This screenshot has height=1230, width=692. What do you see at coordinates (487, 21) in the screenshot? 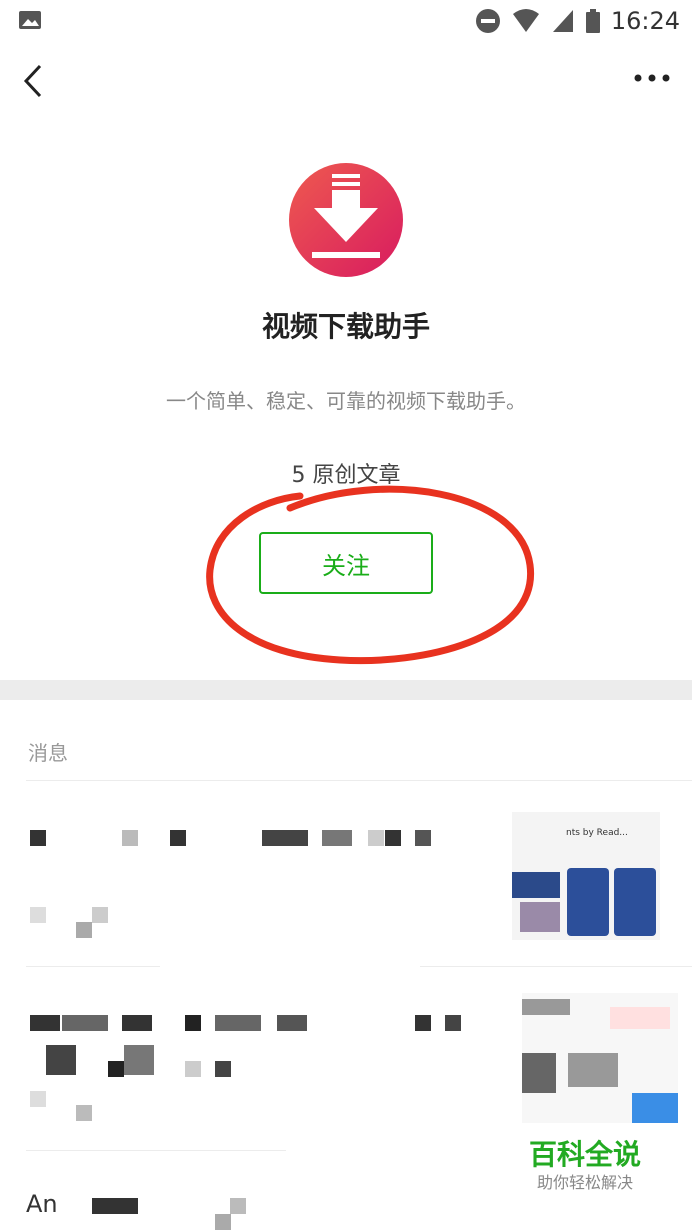
I see `dnd-icon` at bounding box center [487, 21].